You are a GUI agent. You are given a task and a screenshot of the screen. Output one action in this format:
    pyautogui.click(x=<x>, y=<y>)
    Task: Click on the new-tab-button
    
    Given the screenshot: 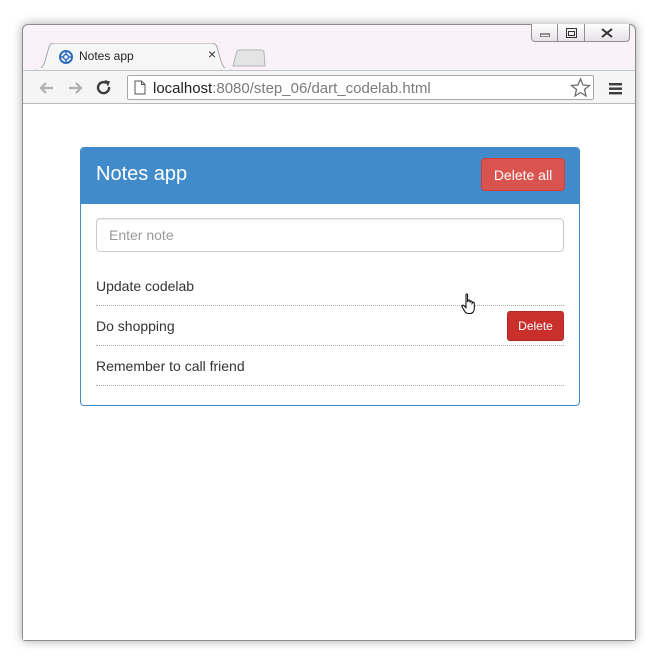 What is the action you would take?
    pyautogui.click(x=249, y=58)
    